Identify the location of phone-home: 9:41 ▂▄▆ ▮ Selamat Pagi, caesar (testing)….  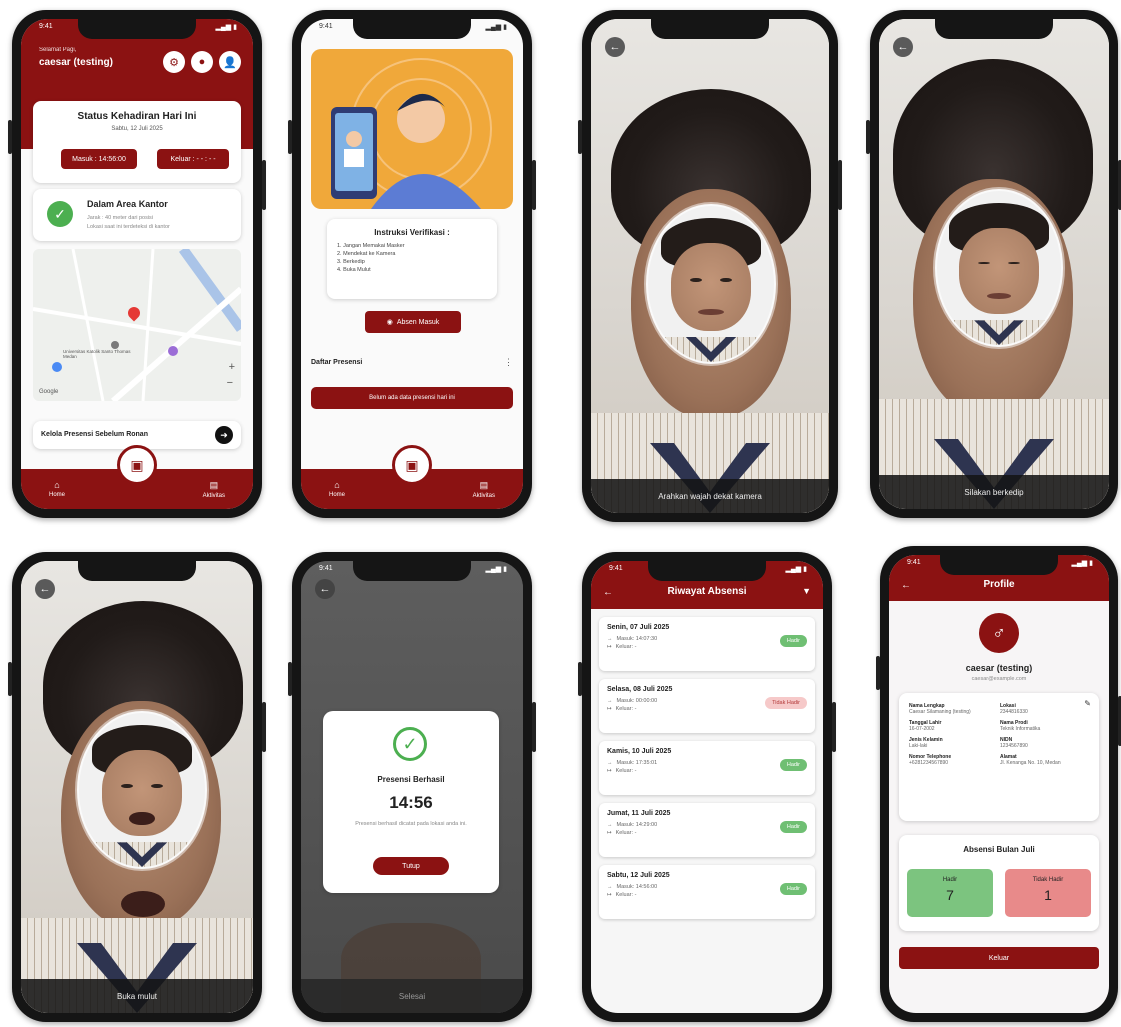
(137, 264).